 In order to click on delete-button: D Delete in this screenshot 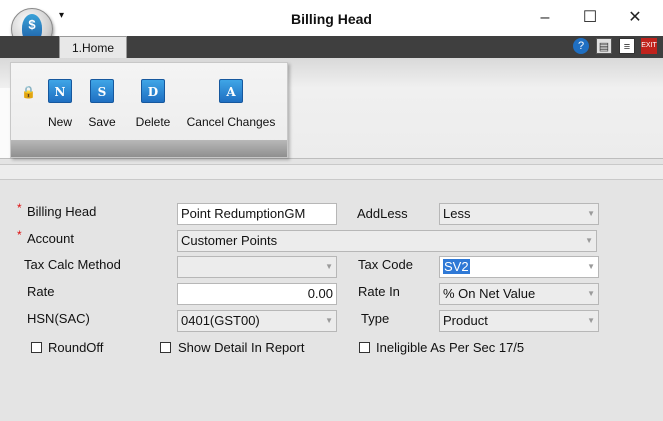, I will do `click(153, 107)`.